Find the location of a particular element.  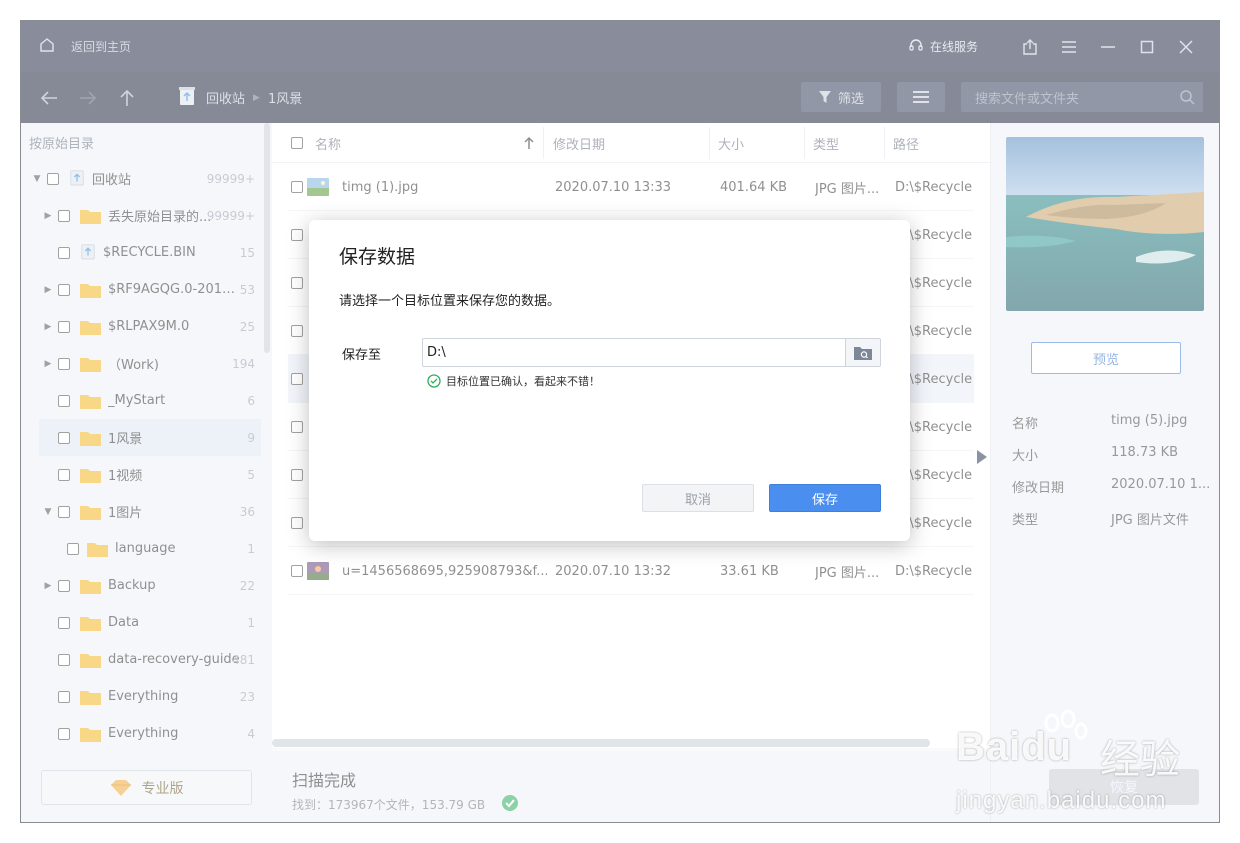

dialog-description: 请选择一个目标位置来保存您的数据。 is located at coordinates (450, 301).